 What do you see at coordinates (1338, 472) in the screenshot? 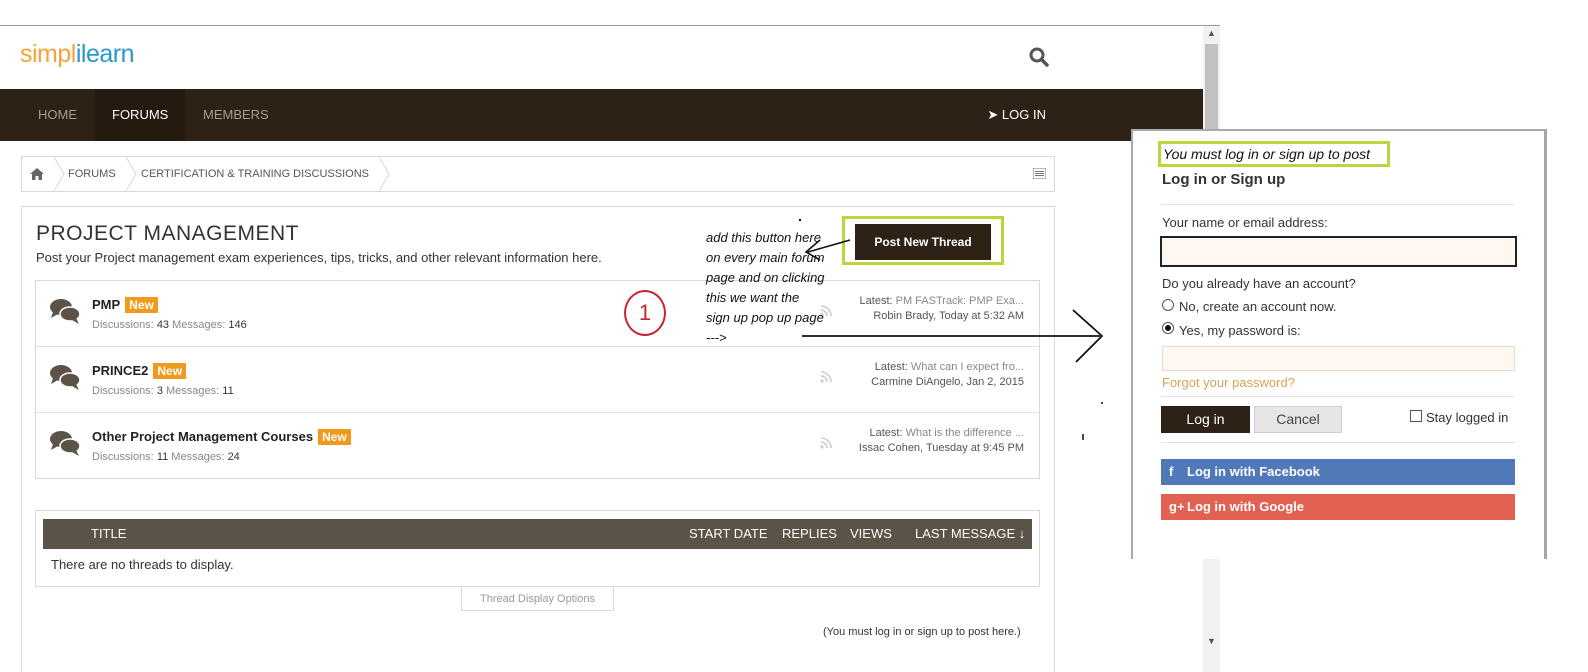
I see `facebook-login-button: f Log in with Facebook` at bounding box center [1338, 472].